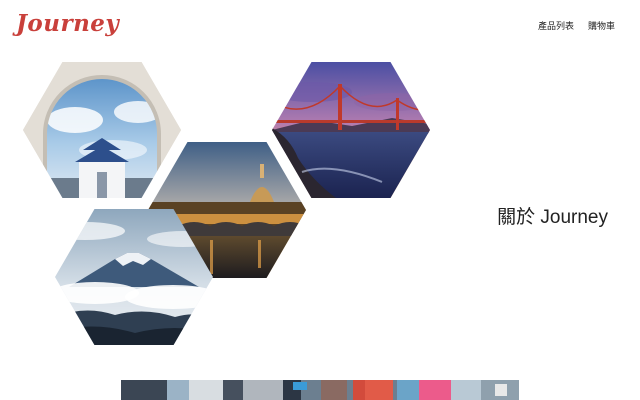 This screenshot has width=640, height=400. Describe the element at coordinates (576, 26) in the screenshot. I see `top-nav: 產品列表 購物車` at that location.